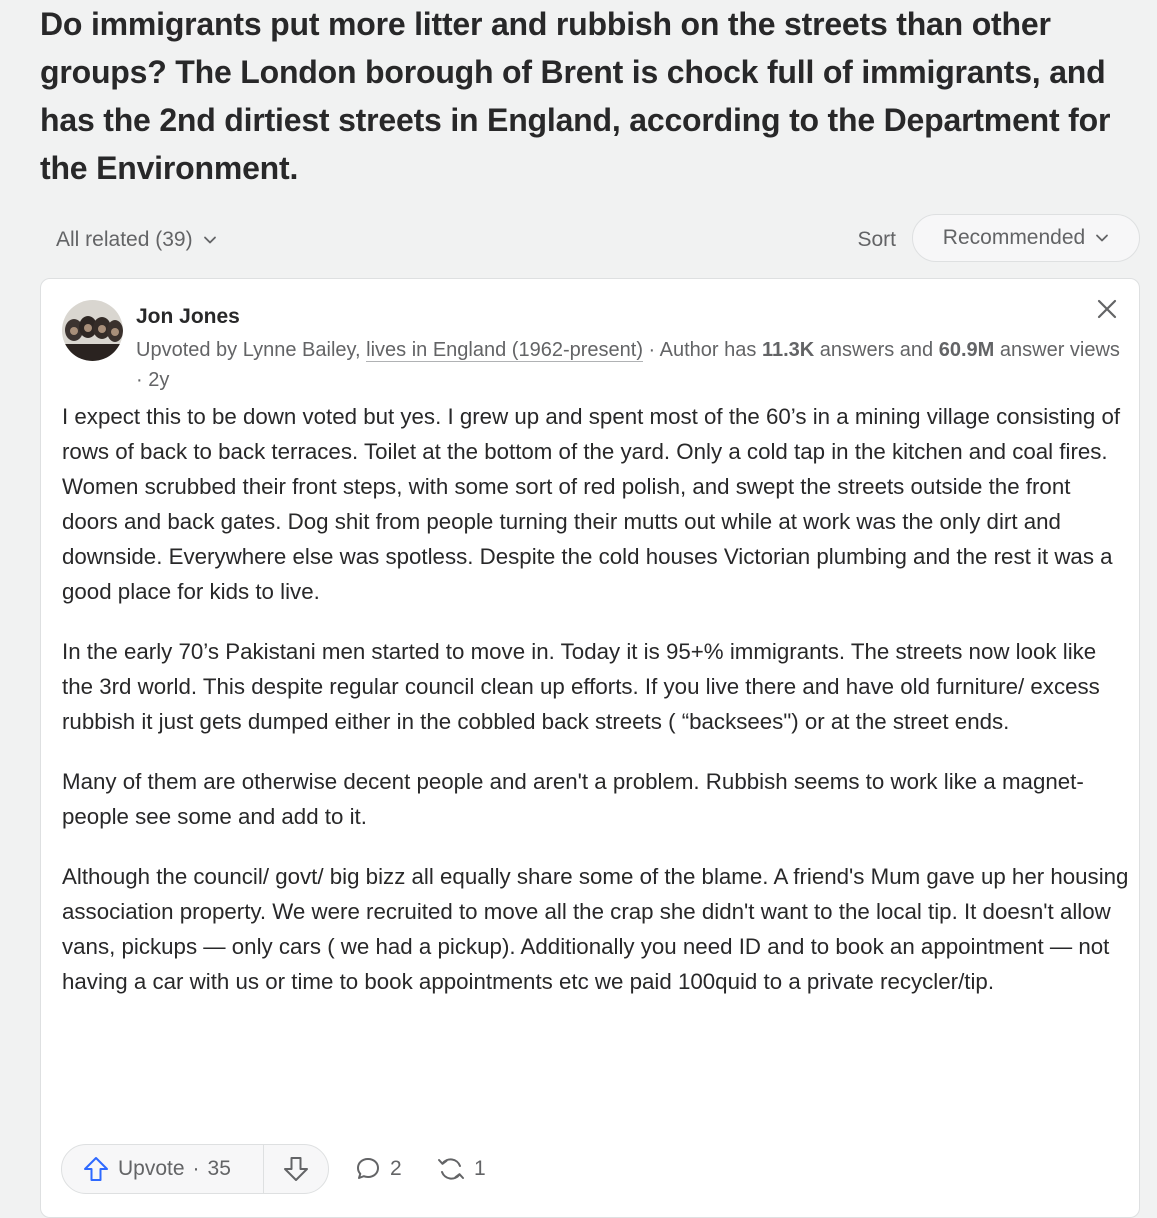  I want to click on close-button, so click(1107, 309).